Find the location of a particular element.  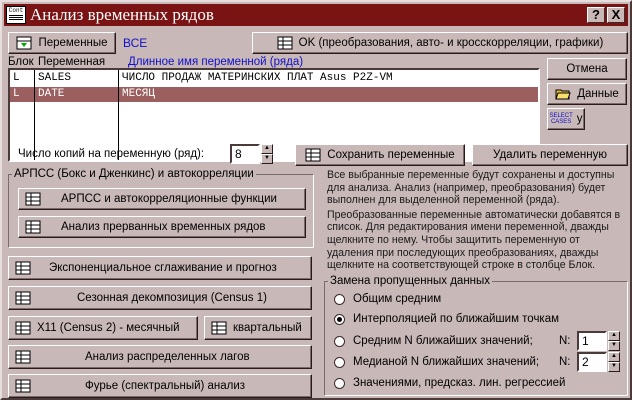

x11-quarterly-button: квартальный is located at coordinates (258, 328).